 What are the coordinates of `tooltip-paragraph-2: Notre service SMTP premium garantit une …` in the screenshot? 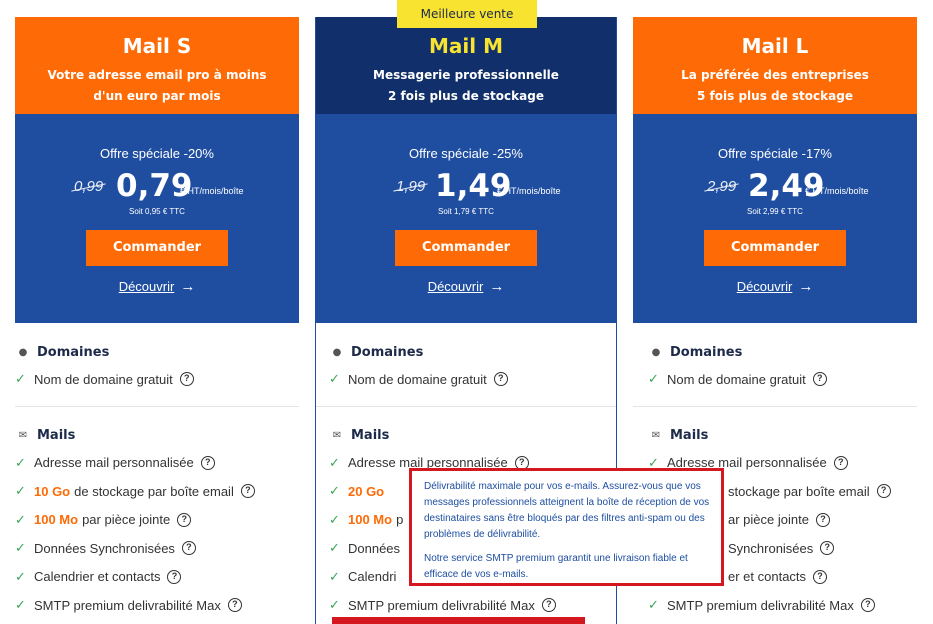 It's located at (556, 566).